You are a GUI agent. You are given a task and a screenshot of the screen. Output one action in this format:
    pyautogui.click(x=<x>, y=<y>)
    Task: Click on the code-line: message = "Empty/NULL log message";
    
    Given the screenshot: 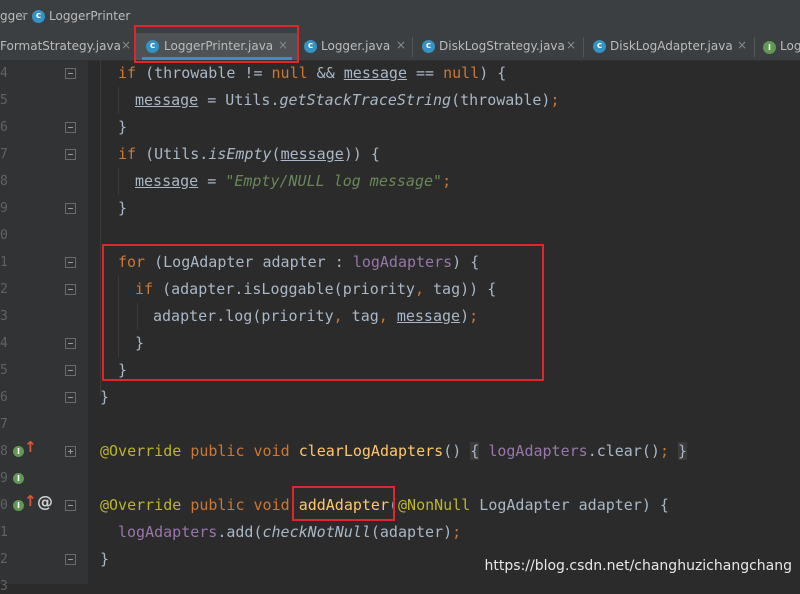 What is the action you would take?
    pyautogui.click(x=293, y=181)
    